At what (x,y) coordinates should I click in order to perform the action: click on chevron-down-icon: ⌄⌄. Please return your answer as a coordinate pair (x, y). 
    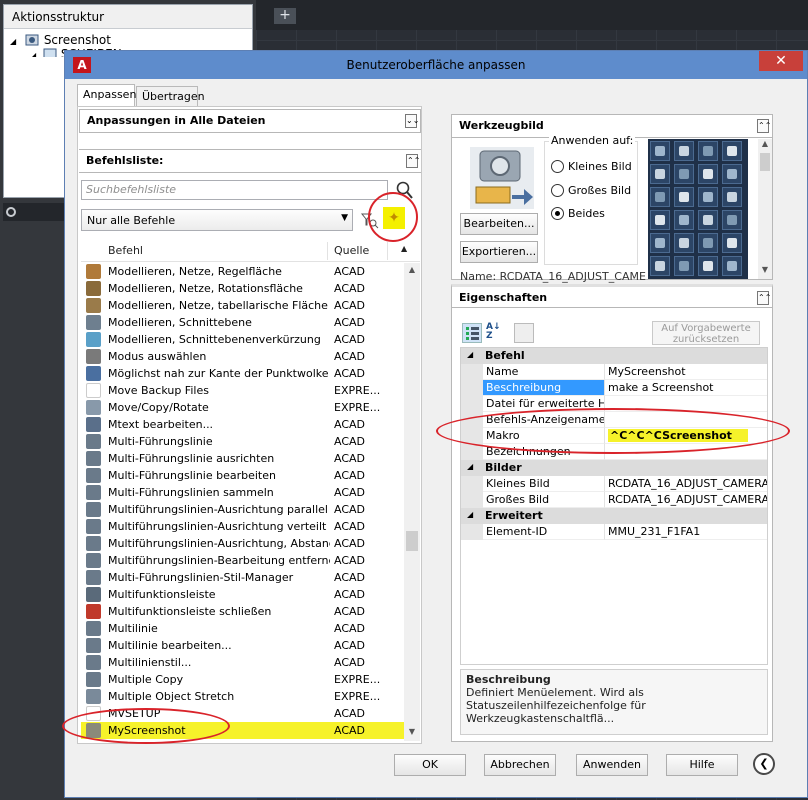
    Looking at the image, I should click on (412, 121).